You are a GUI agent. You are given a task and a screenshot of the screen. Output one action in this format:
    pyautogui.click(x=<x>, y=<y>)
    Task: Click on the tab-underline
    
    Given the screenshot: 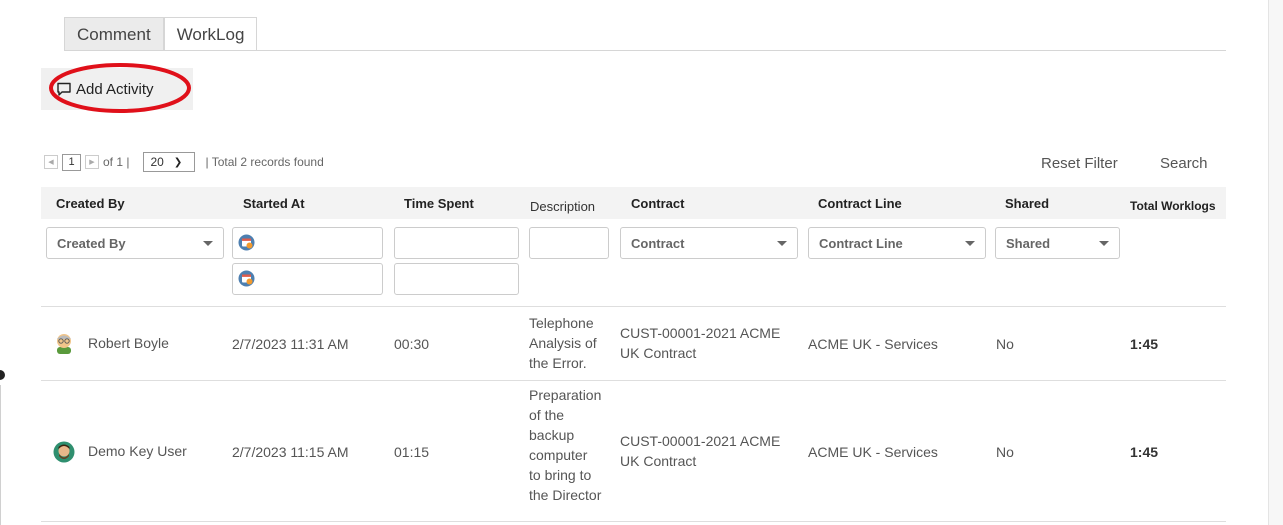 What is the action you would take?
    pyautogui.click(x=645, y=50)
    